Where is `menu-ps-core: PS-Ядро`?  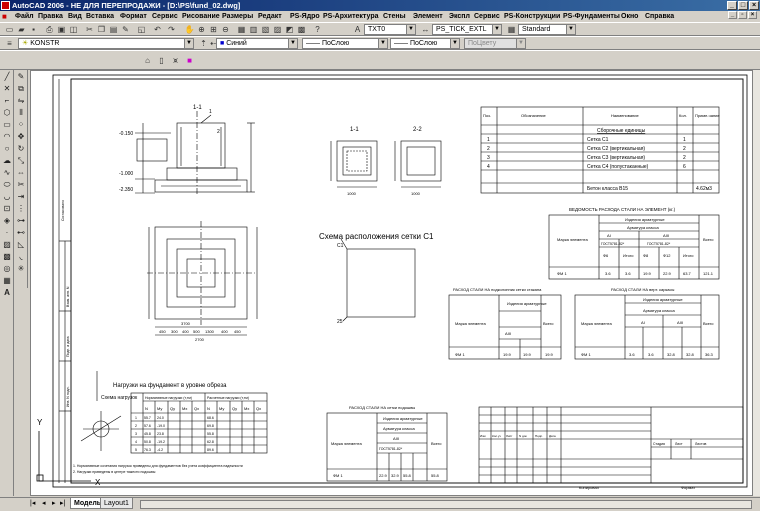 menu-ps-core: PS-Ядро is located at coordinates (305, 16).